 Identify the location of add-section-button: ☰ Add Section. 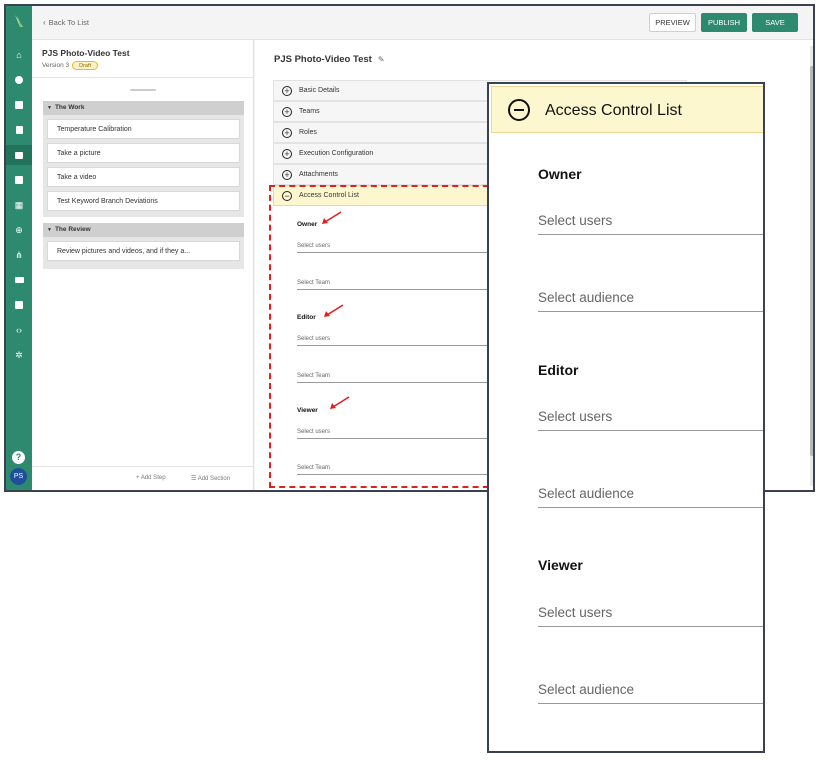
(210, 478).